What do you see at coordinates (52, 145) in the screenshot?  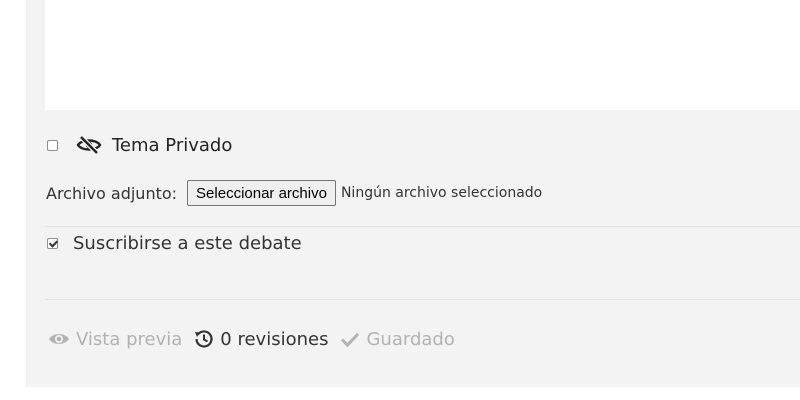 I see `private-topic-checkbox` at bounding box center [52, 145].